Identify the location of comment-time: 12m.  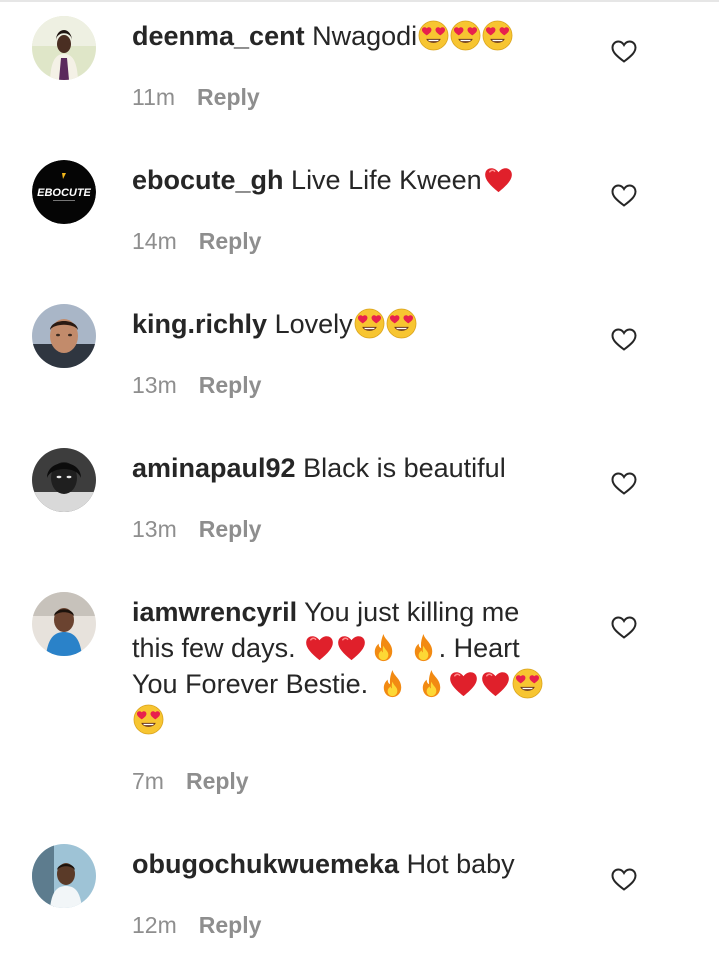
(154, 925).